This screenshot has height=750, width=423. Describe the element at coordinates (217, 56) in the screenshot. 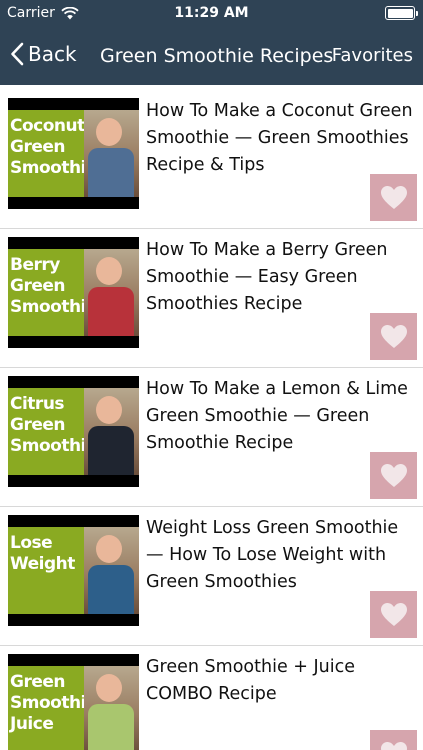

I see `page-title: Green Smoothie Recipes` at that location.